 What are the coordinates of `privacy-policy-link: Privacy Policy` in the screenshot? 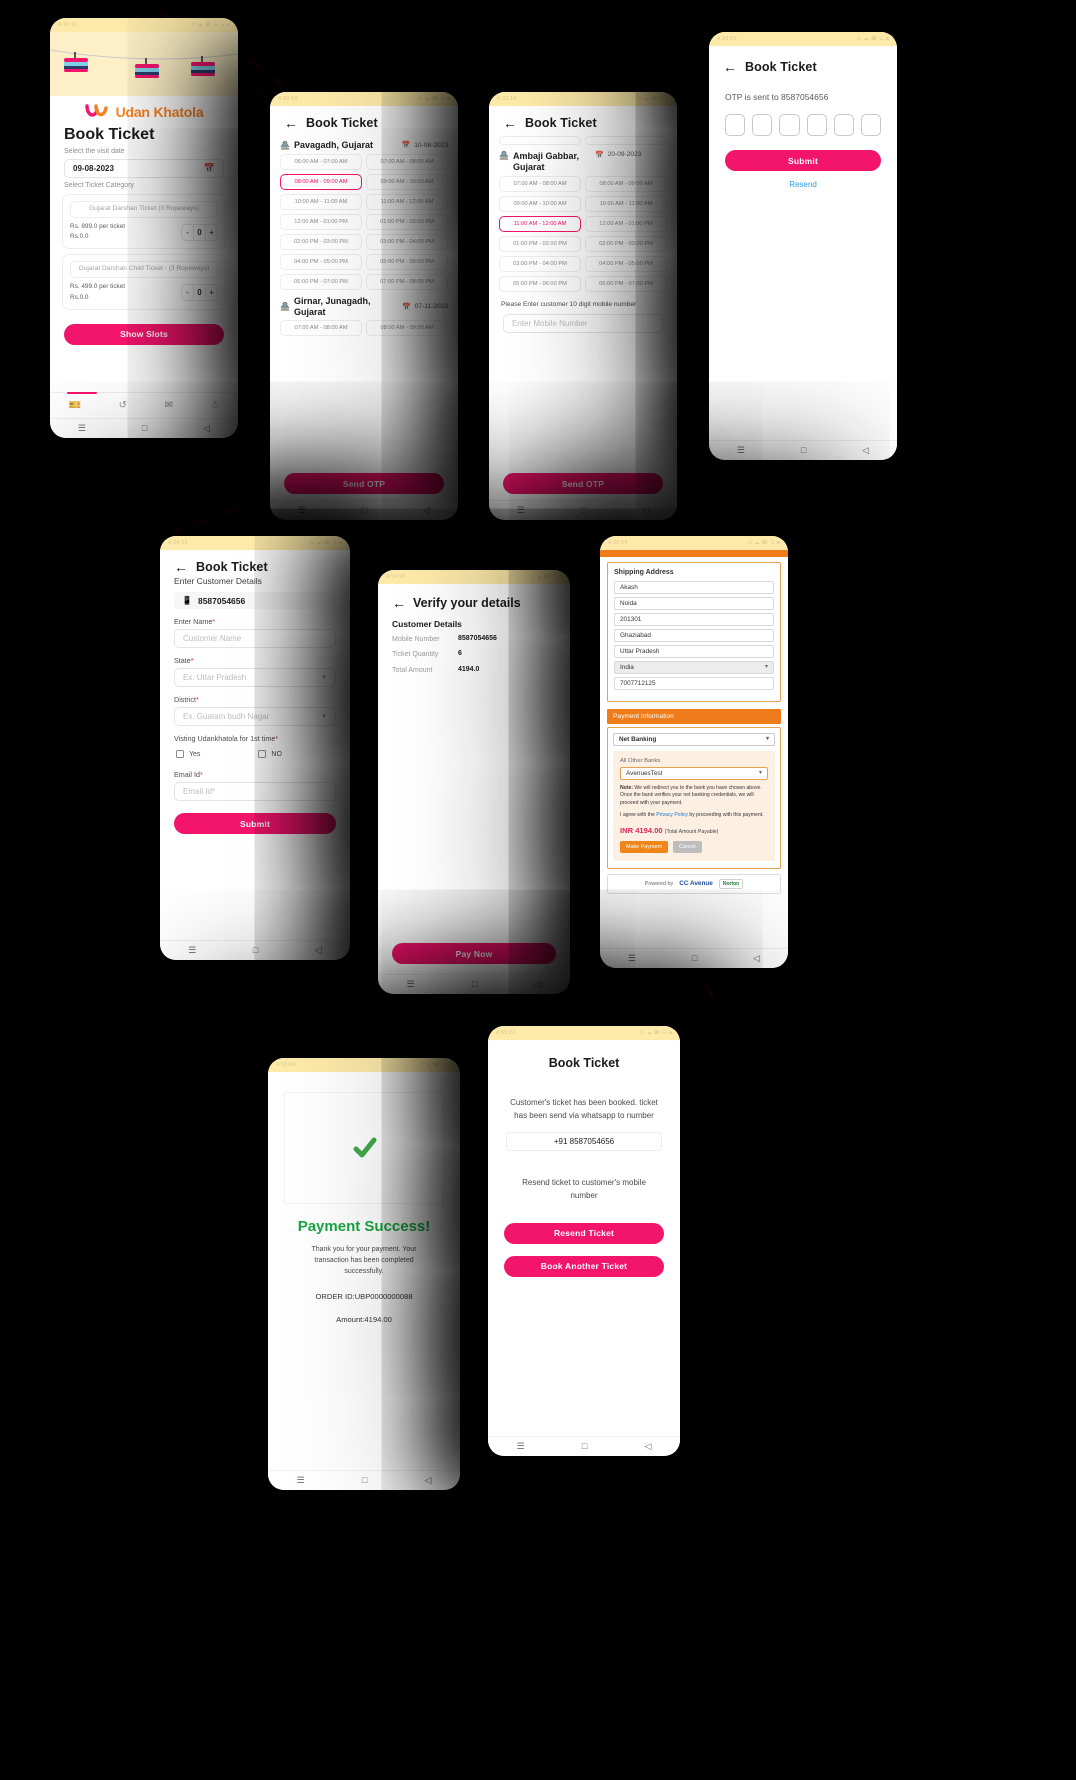 It's located at (672, 815).